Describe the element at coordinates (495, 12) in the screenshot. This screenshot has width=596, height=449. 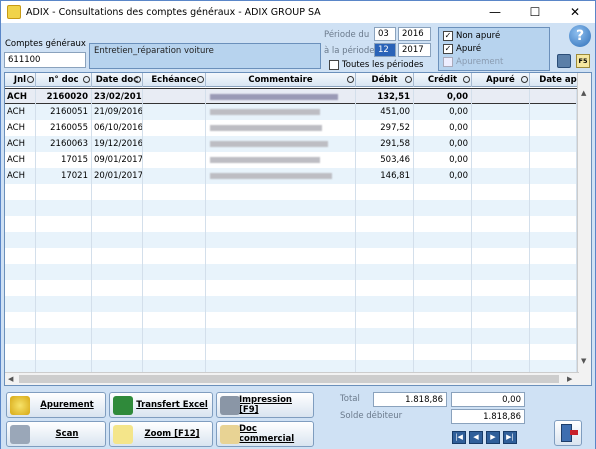
I see `minimize-button: —` at that location.